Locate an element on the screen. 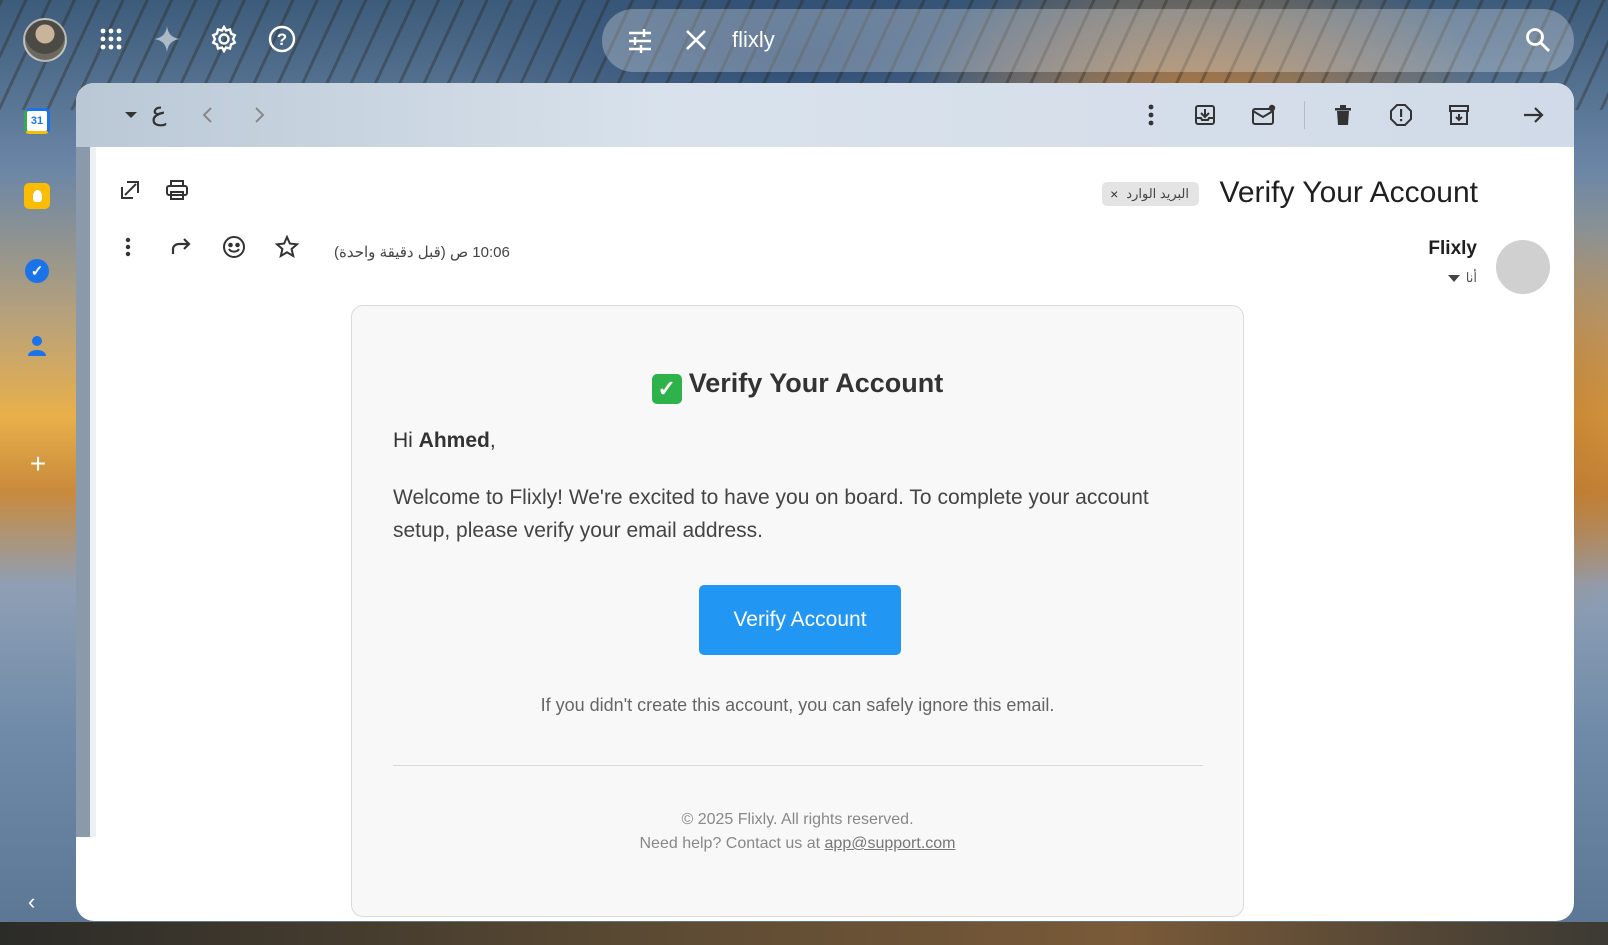 The width and height of the screenshot is (1608, 945). footer-copyright: © 2025 Flixly. All rights reserved. is located at coordinates (797, 819).